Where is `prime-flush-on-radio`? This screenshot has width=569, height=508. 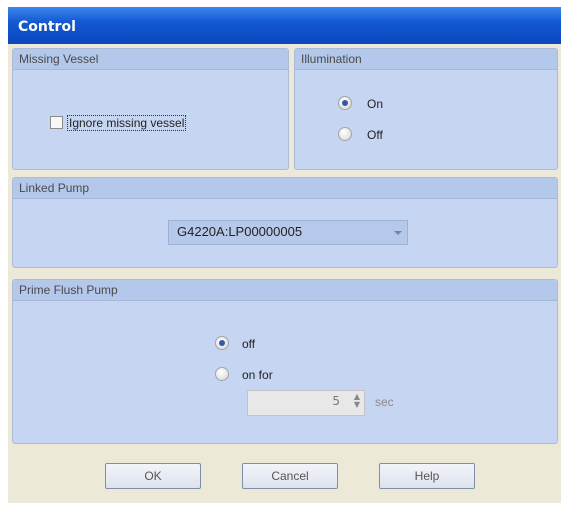 prime-flush-on-radio is located at coordinates (222, 374).